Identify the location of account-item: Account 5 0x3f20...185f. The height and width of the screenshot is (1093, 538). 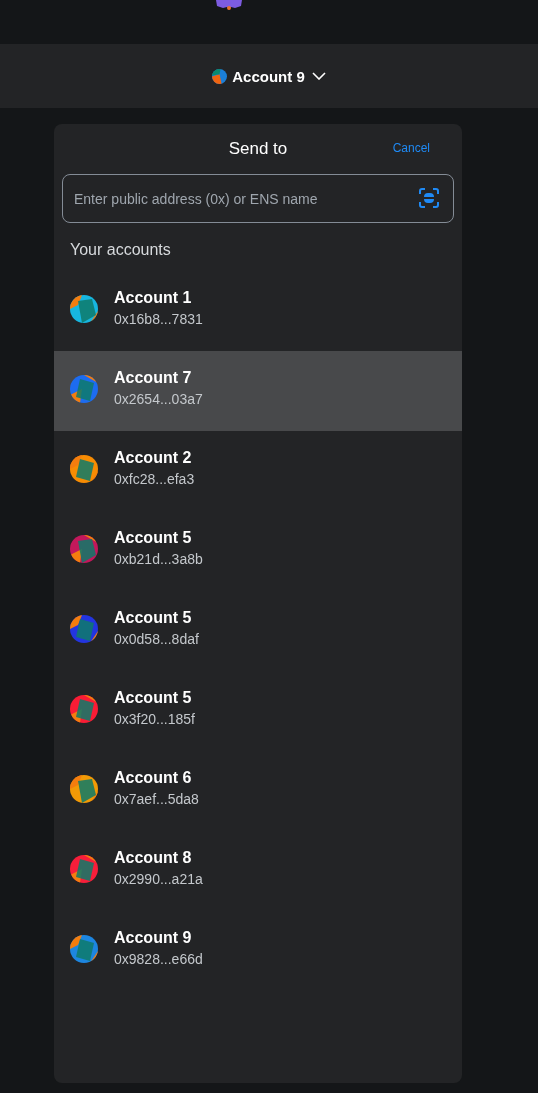
(258, 711).